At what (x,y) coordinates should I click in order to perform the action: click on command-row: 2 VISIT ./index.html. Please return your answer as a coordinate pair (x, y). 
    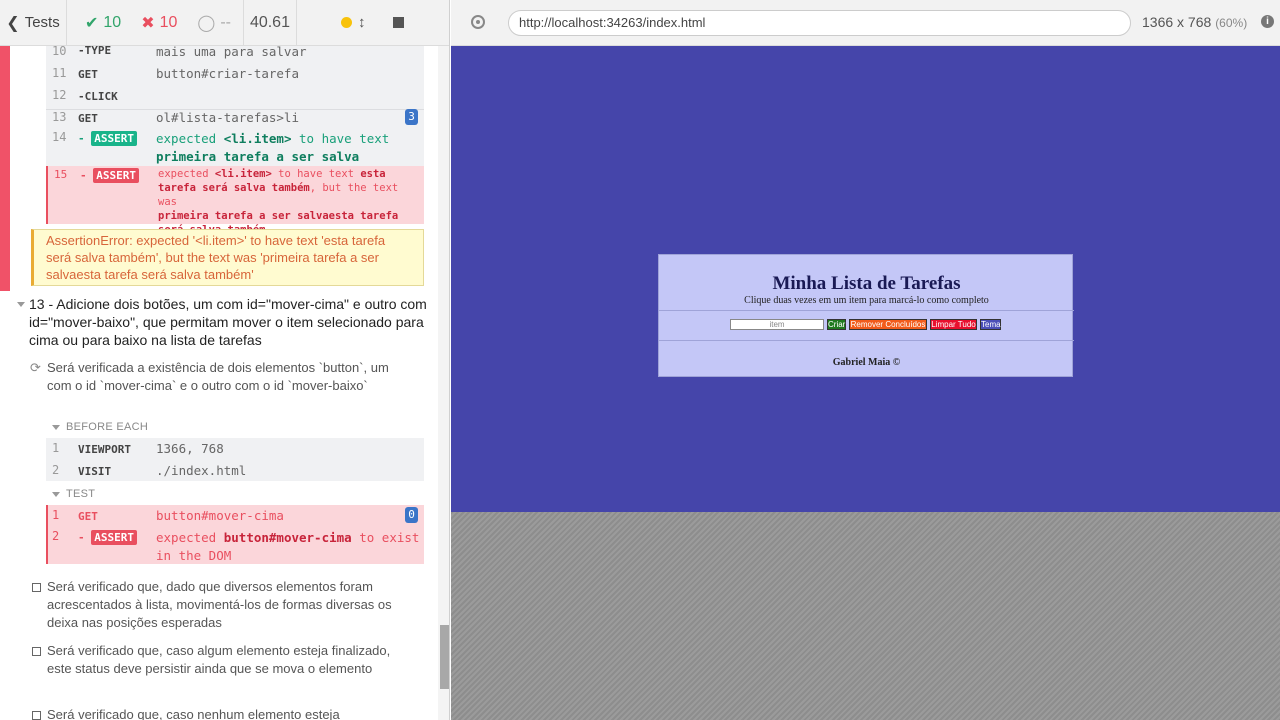
    Looking at the image, I should click on (235, 472).